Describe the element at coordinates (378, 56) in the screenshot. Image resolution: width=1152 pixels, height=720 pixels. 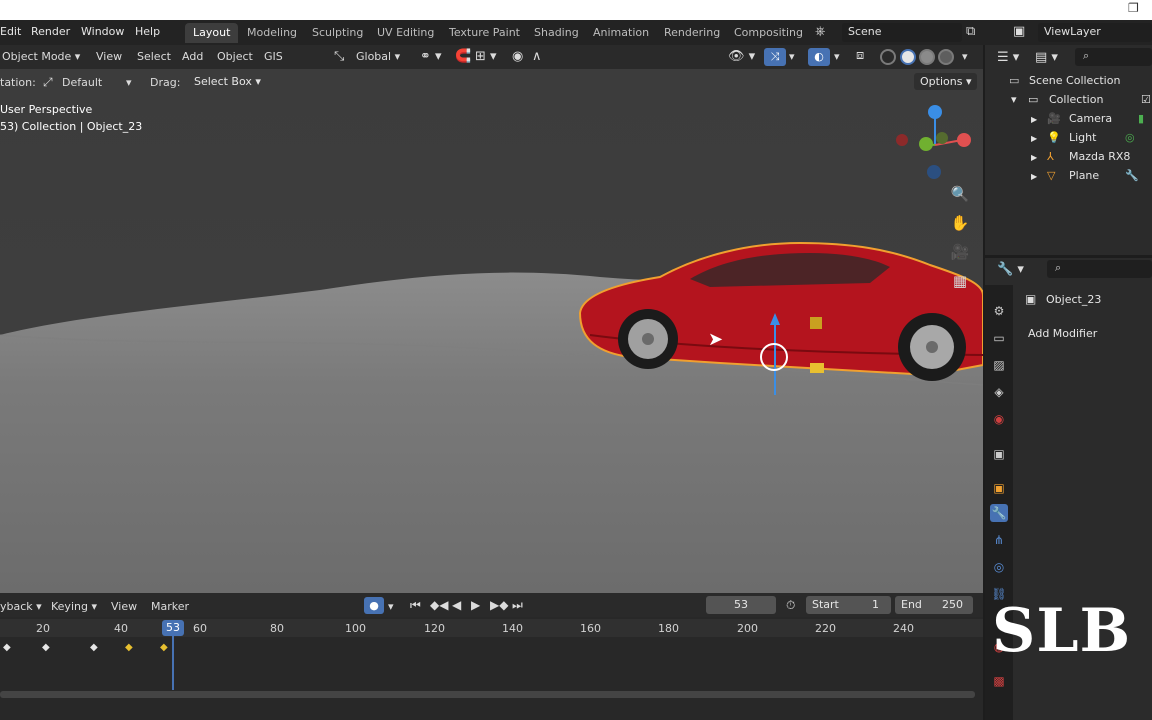
I see `orientation-dropdown: Global ▾` at that location.